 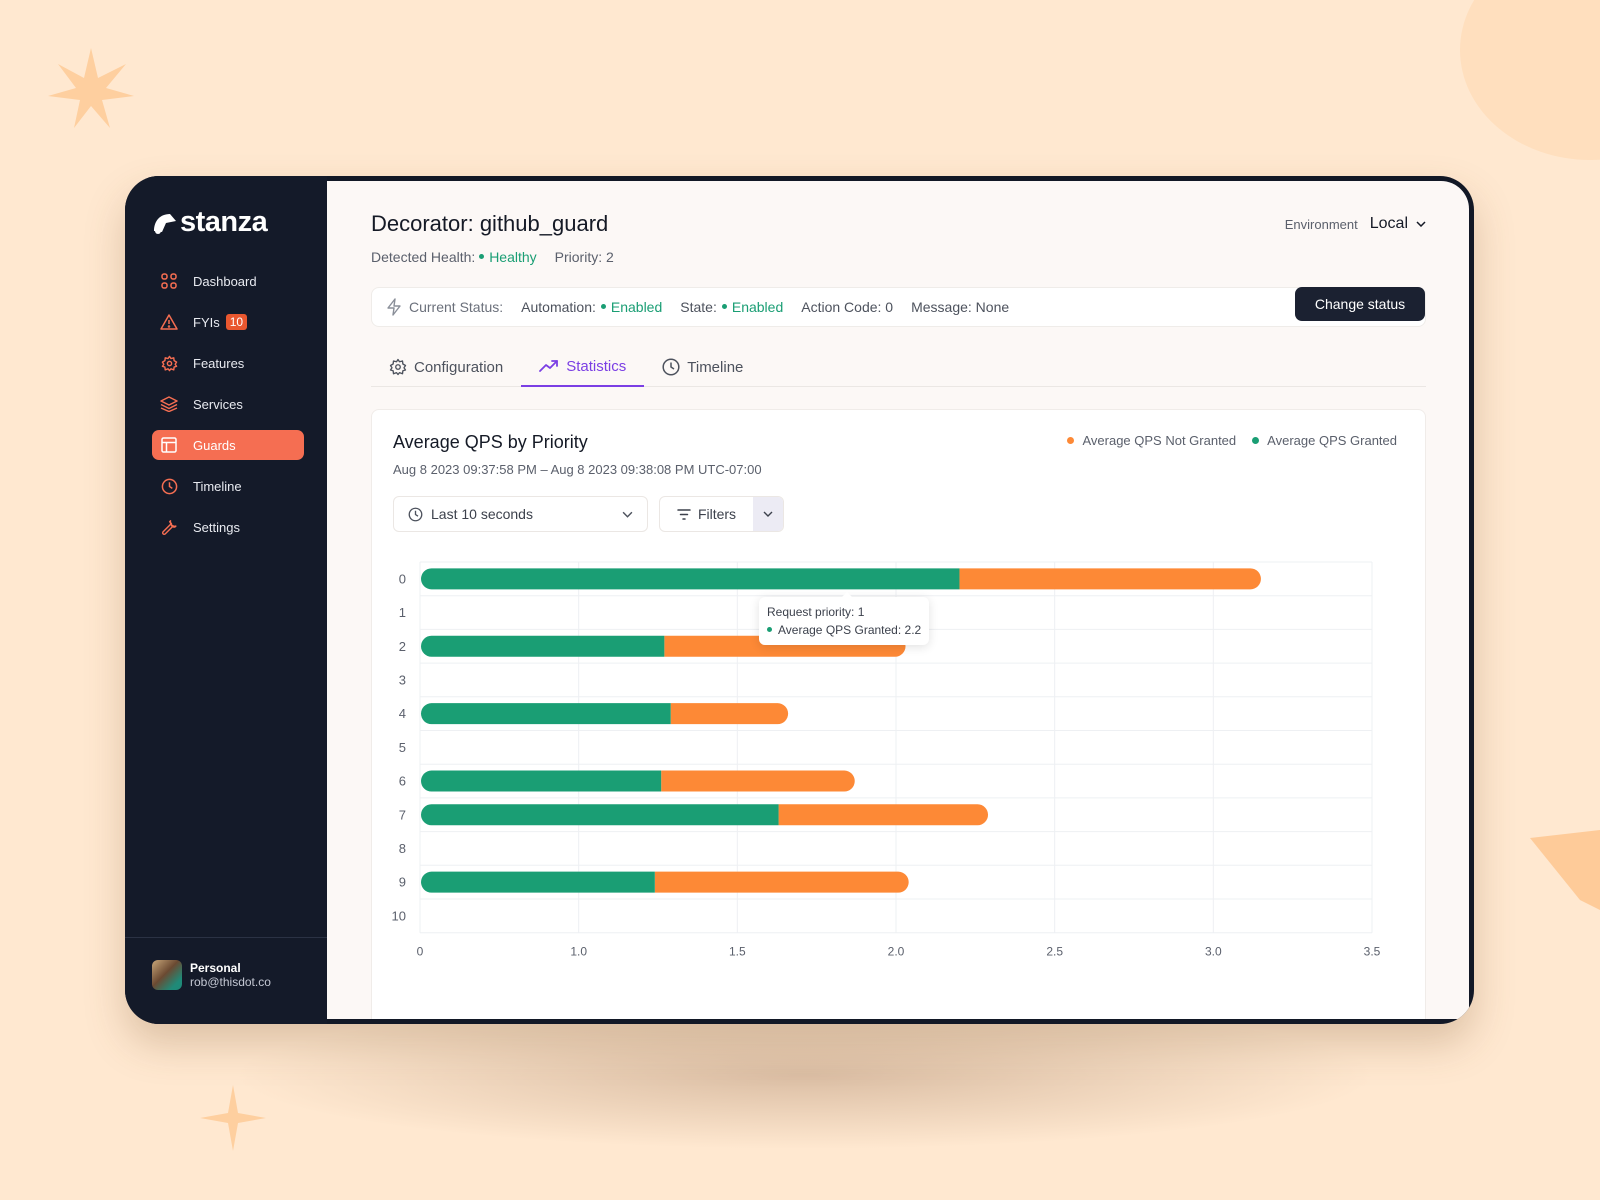 I want to click on y-tick-label: 0, so click(x=402, y=578).